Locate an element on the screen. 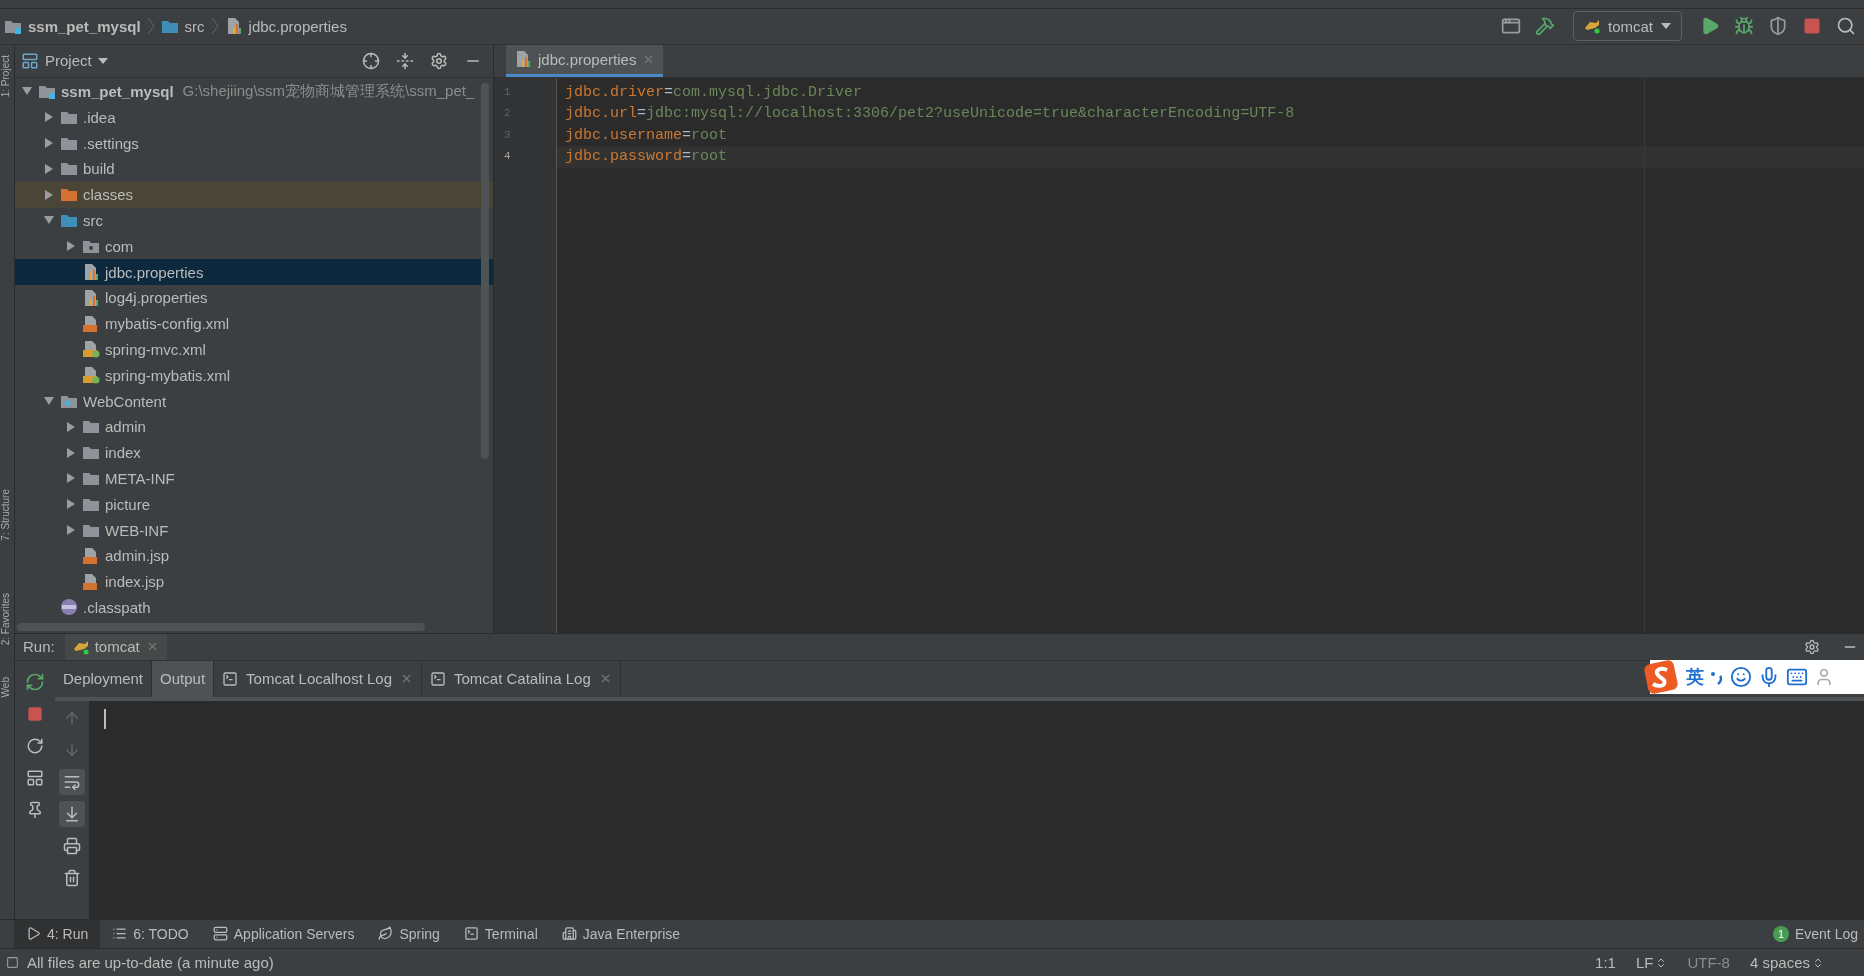 The image size is (1864, 976). tree-item-label: admin.jsp is located at coordinates (137, 556).